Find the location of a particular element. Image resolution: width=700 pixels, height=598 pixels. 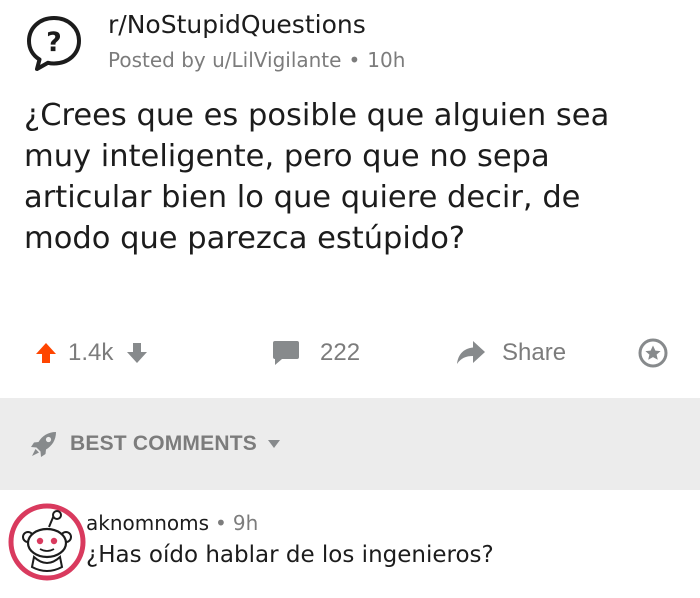

vote-score: 1.4k is located at coordinates (91, 352).